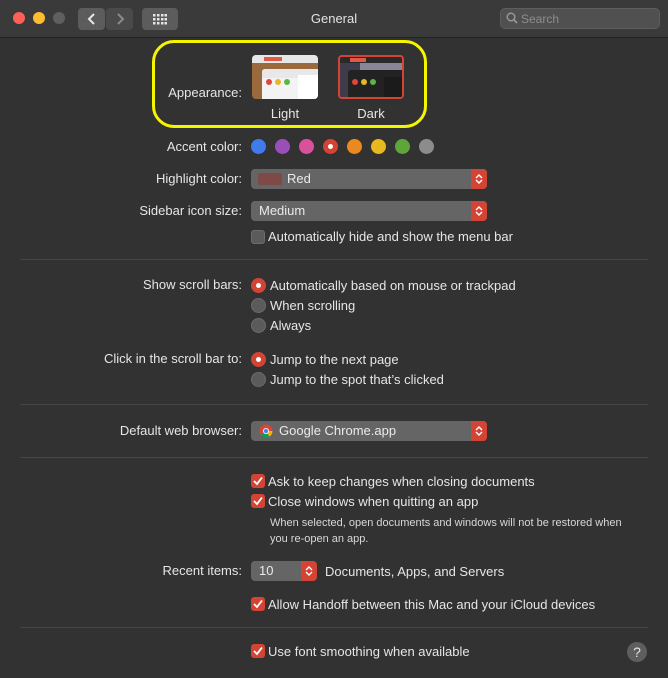 This screenshot has height=678, width=668. What do you see at coordinates (309, 571) in the screenshot?
I see `stepper-arrows-icon` at bounding box center [309, 571].